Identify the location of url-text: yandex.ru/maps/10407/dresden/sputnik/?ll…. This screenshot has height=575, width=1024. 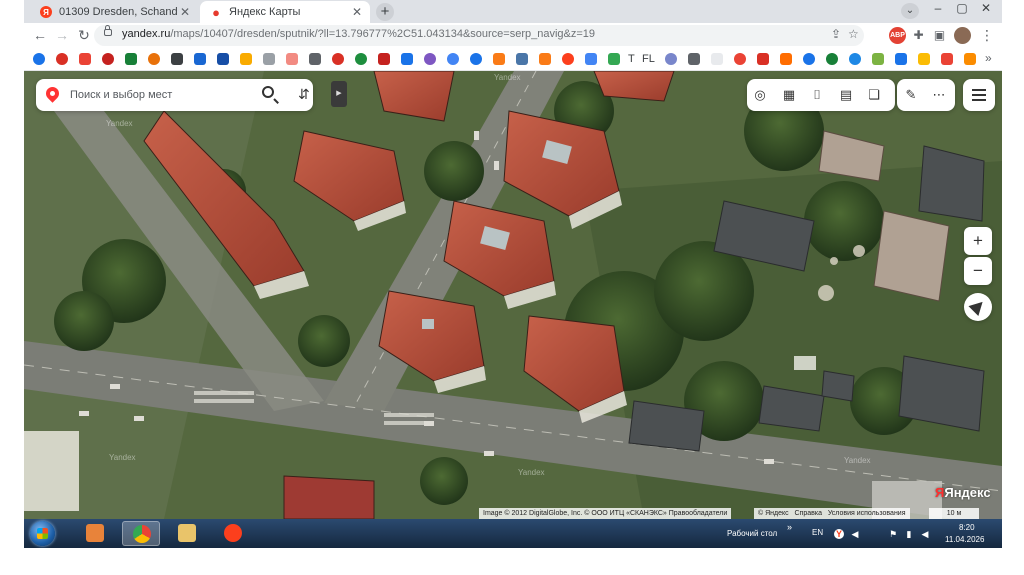
(358, 34).